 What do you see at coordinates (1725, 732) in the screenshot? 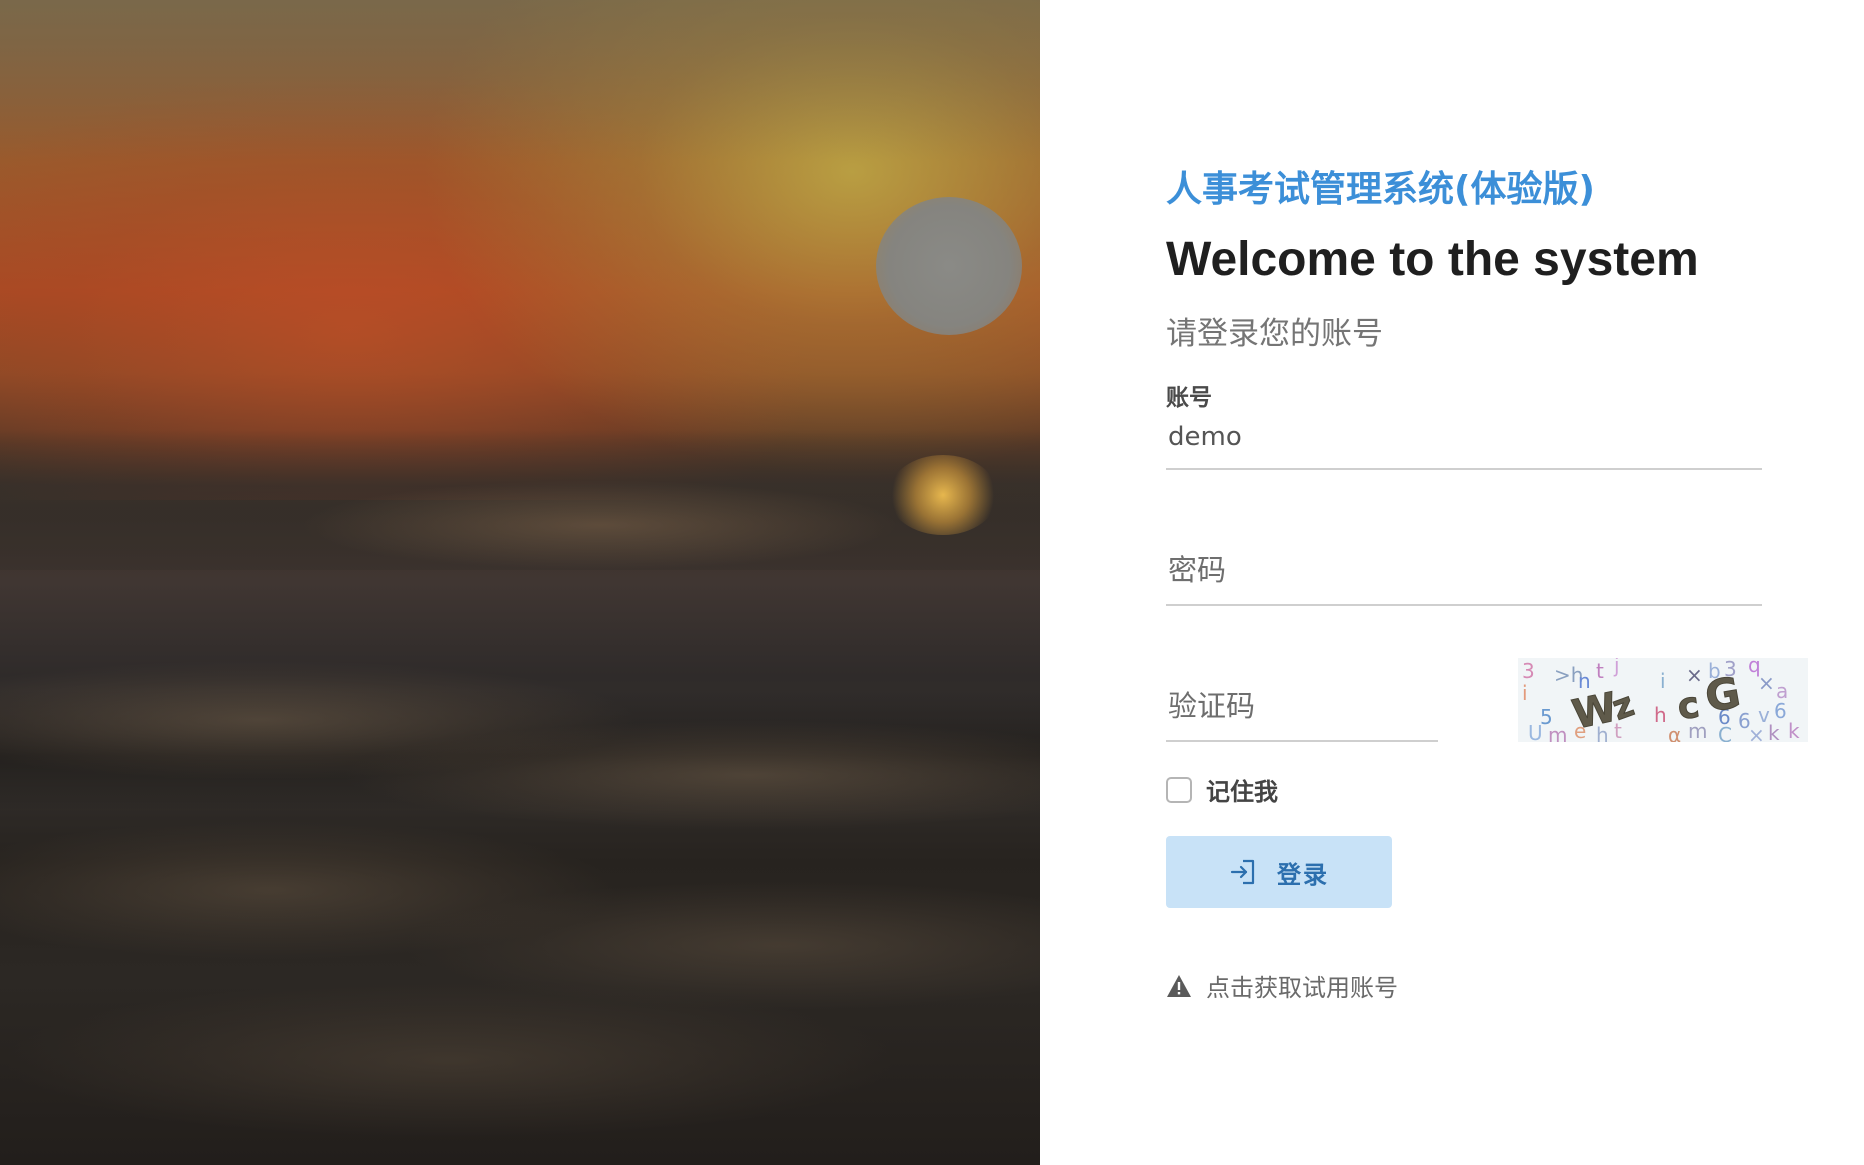
I see `svg-text: C` at bounding box center [1725, 732].